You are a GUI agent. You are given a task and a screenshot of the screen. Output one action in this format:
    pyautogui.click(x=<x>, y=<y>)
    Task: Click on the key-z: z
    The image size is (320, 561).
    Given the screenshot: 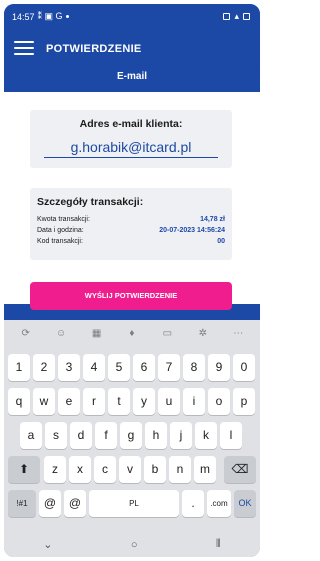 What is the action you would take?
    pyautogui.click(x=55, y=469)
    